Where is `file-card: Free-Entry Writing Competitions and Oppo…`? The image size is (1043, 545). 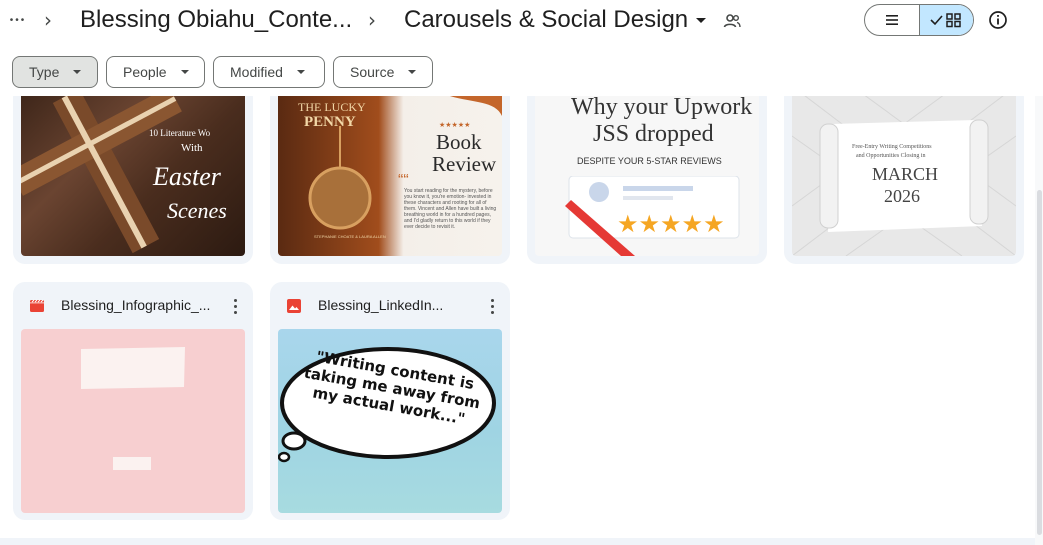 file-card: Free-Entry Writing Competitions and Oppo… is located at coordinates (904, 180).